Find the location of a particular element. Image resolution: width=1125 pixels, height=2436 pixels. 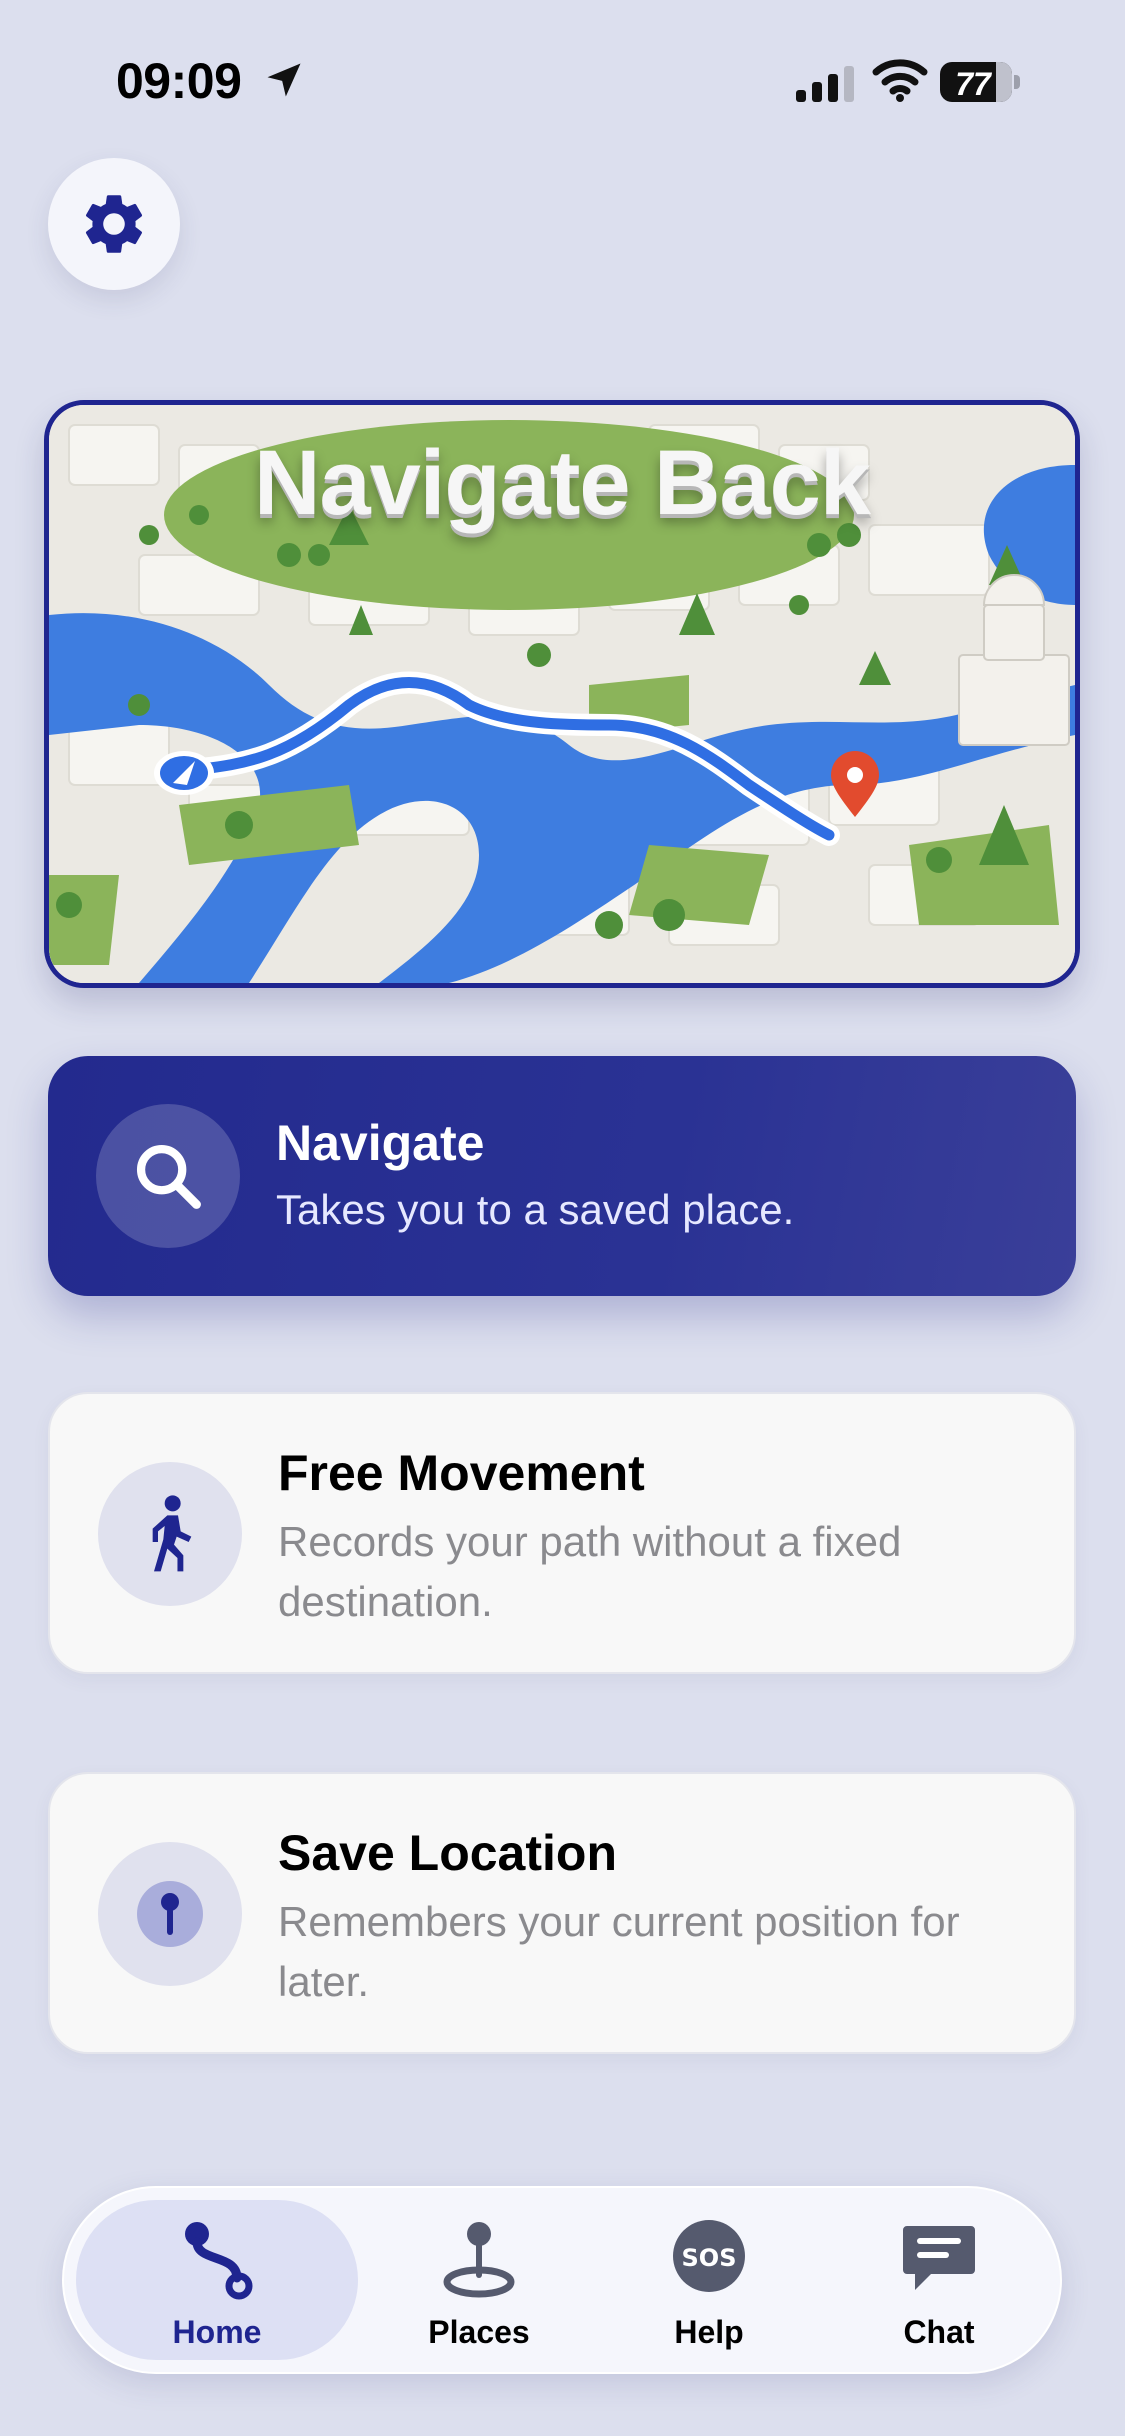

status-bar: 09:09 77 is located at coordinates (562, 80).